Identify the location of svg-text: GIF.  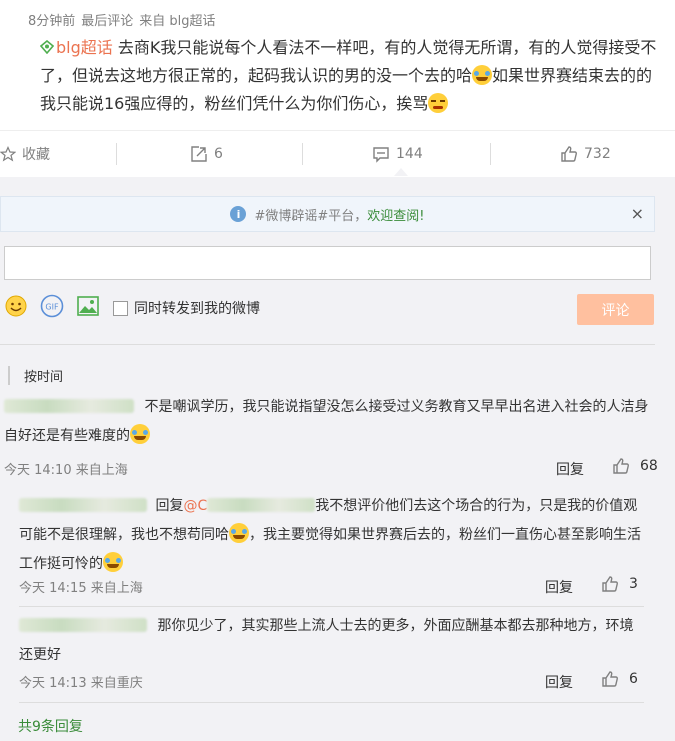
(52, 307).